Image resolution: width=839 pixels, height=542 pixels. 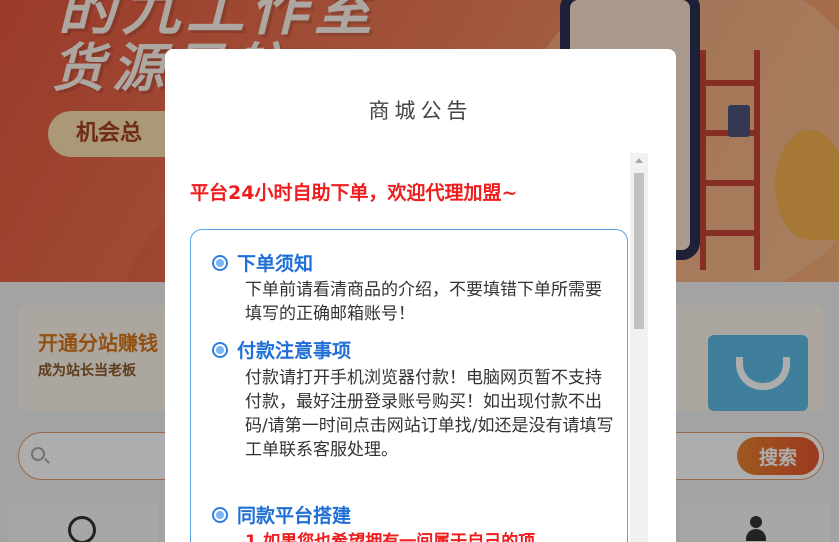 I want to click on announcement-text: 平台24小时自助下单，欢迎代理加盟~, so click(x=354, y=193).